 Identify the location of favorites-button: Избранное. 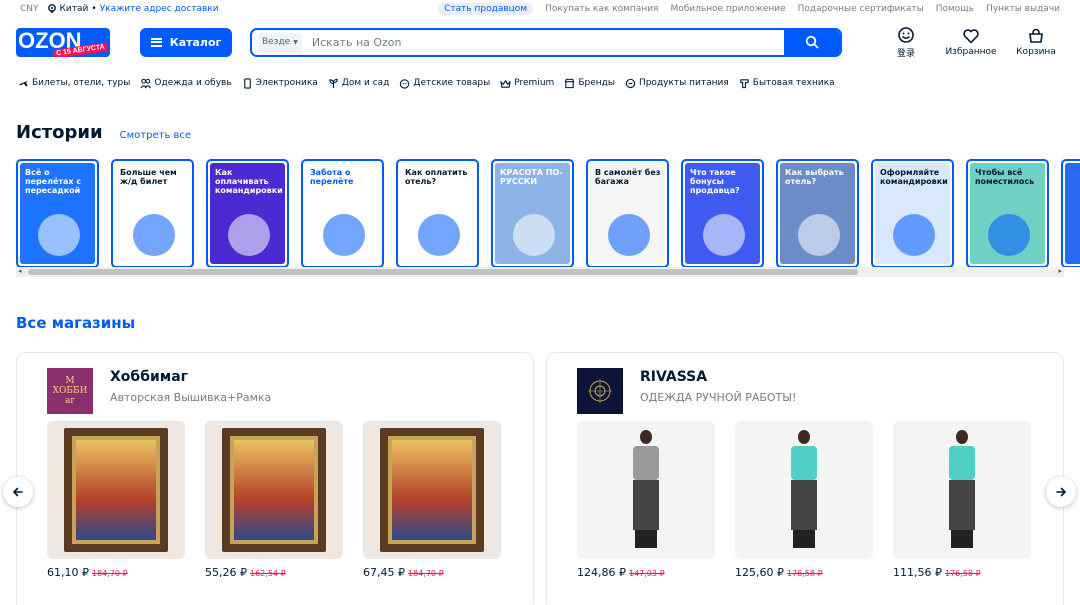
(971, 42).